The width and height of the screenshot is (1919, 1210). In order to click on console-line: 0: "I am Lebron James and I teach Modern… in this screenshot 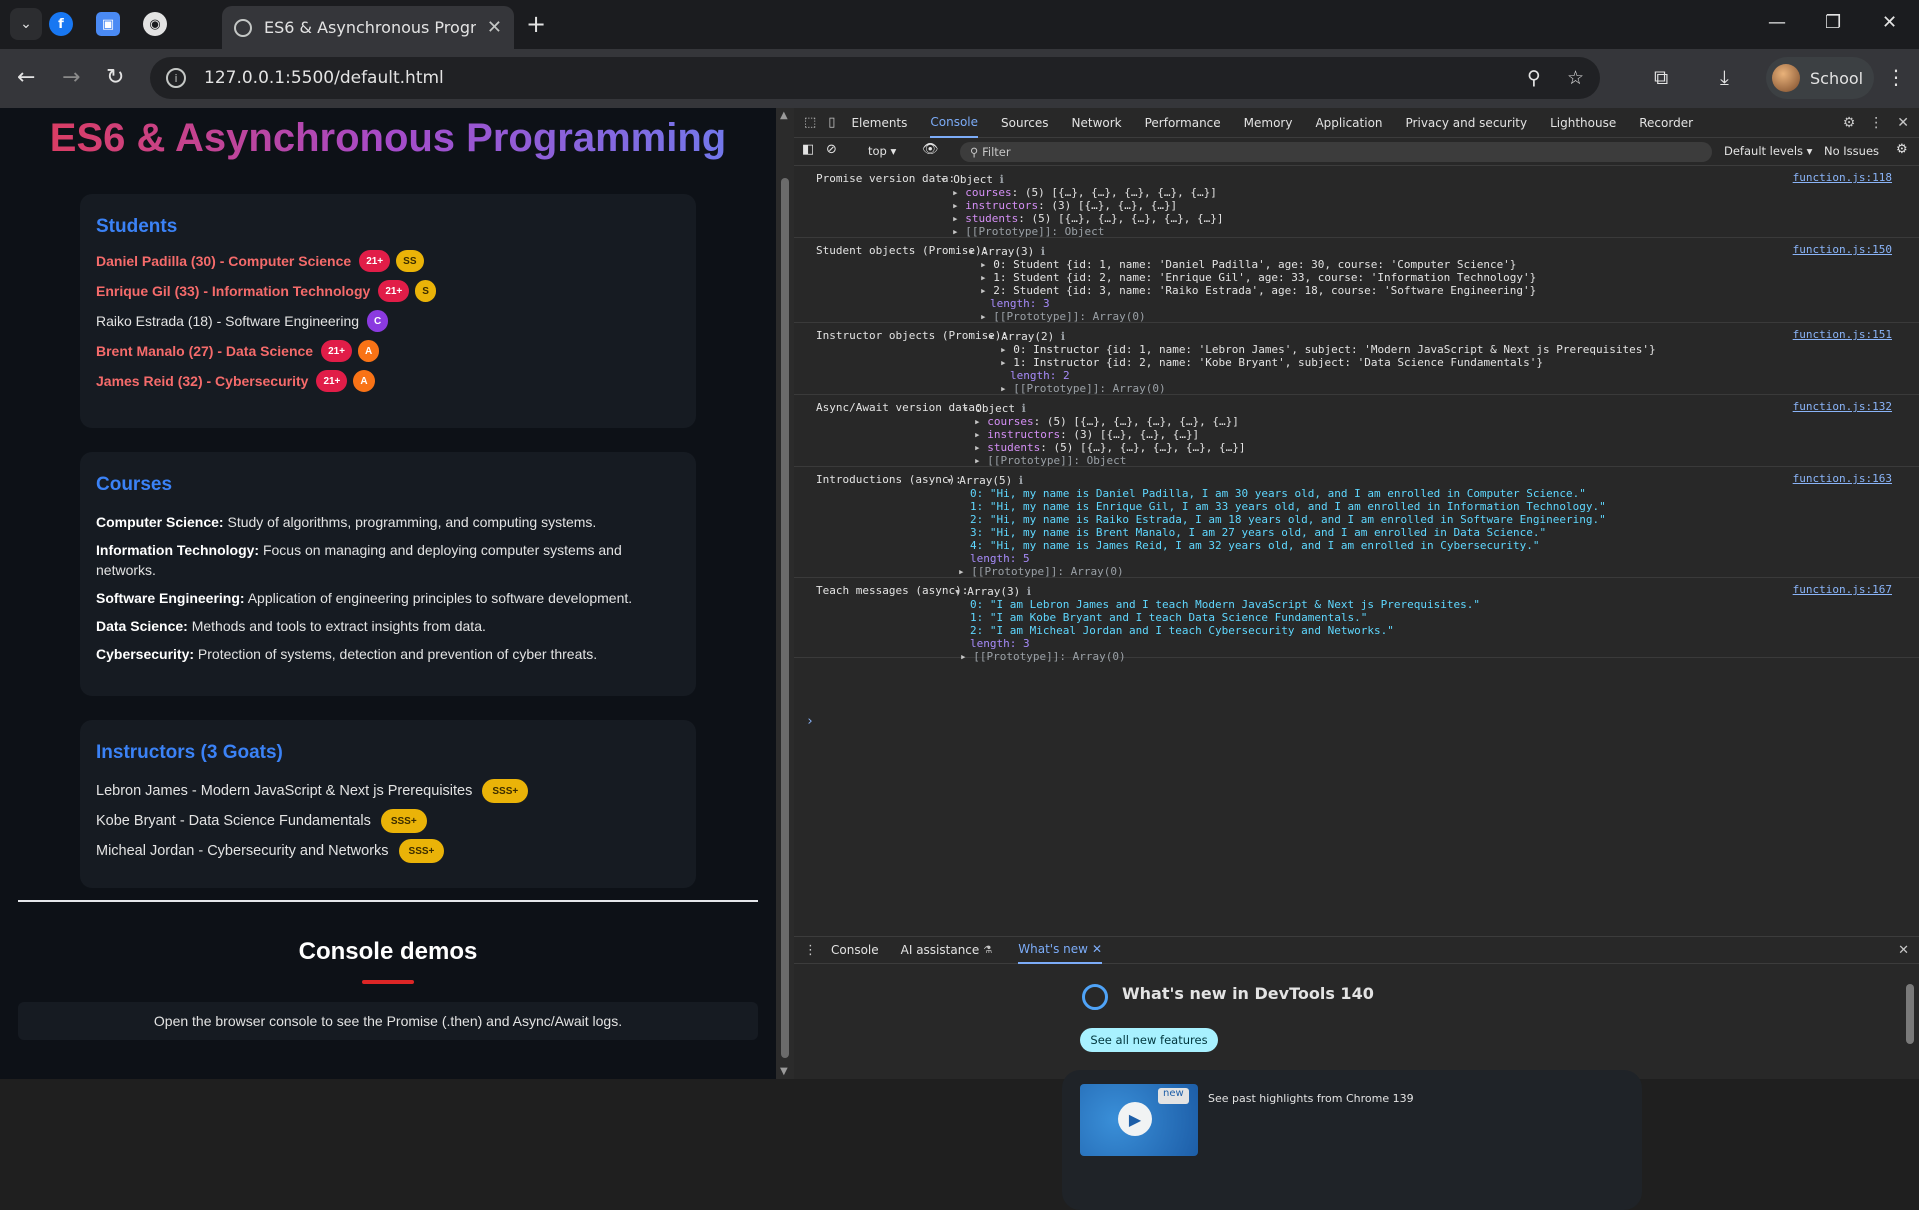, I will do `click(1225, 604)`.